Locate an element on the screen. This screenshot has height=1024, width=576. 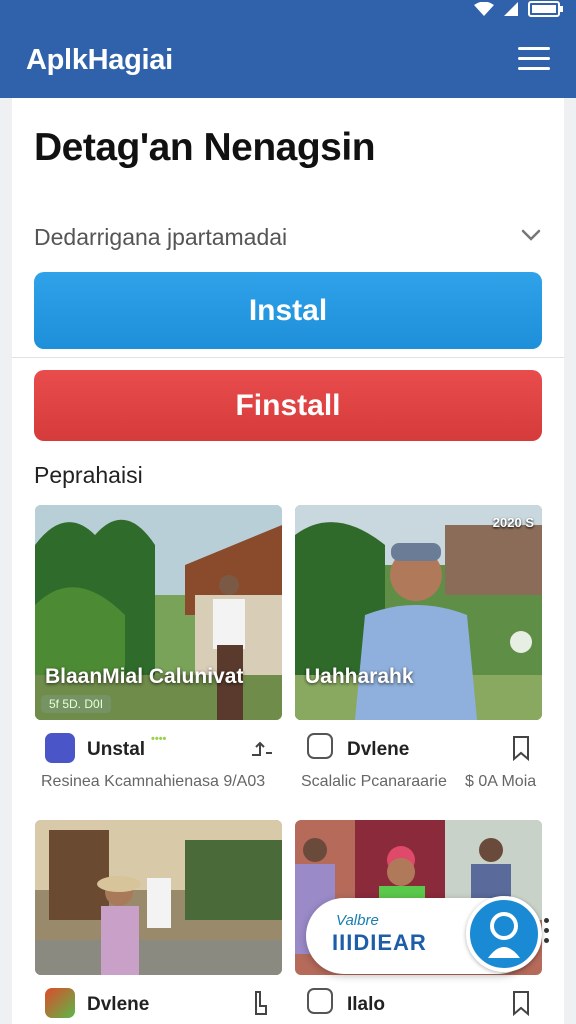
card-thumbnail: BlaanMial Calunivat 5f 5D. D0I is located at coordinates (158, 612).